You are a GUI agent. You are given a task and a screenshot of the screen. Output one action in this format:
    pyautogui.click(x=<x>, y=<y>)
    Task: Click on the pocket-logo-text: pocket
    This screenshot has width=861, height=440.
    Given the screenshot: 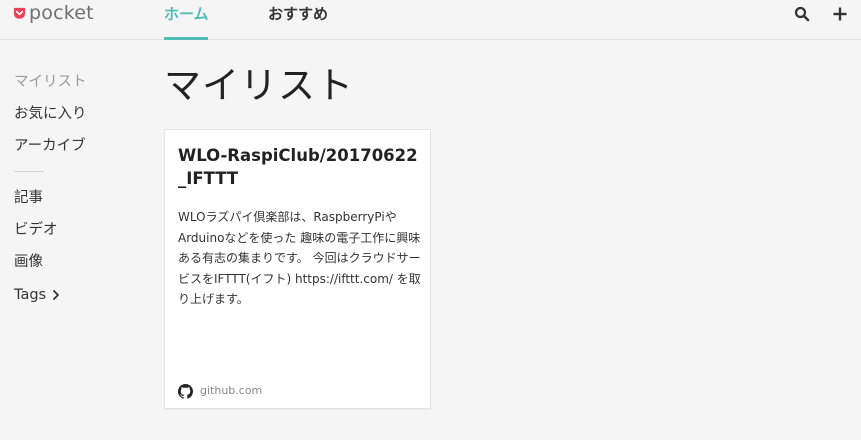 What is the action you would take?
    pyautogui.click(x=61, y=13)
    